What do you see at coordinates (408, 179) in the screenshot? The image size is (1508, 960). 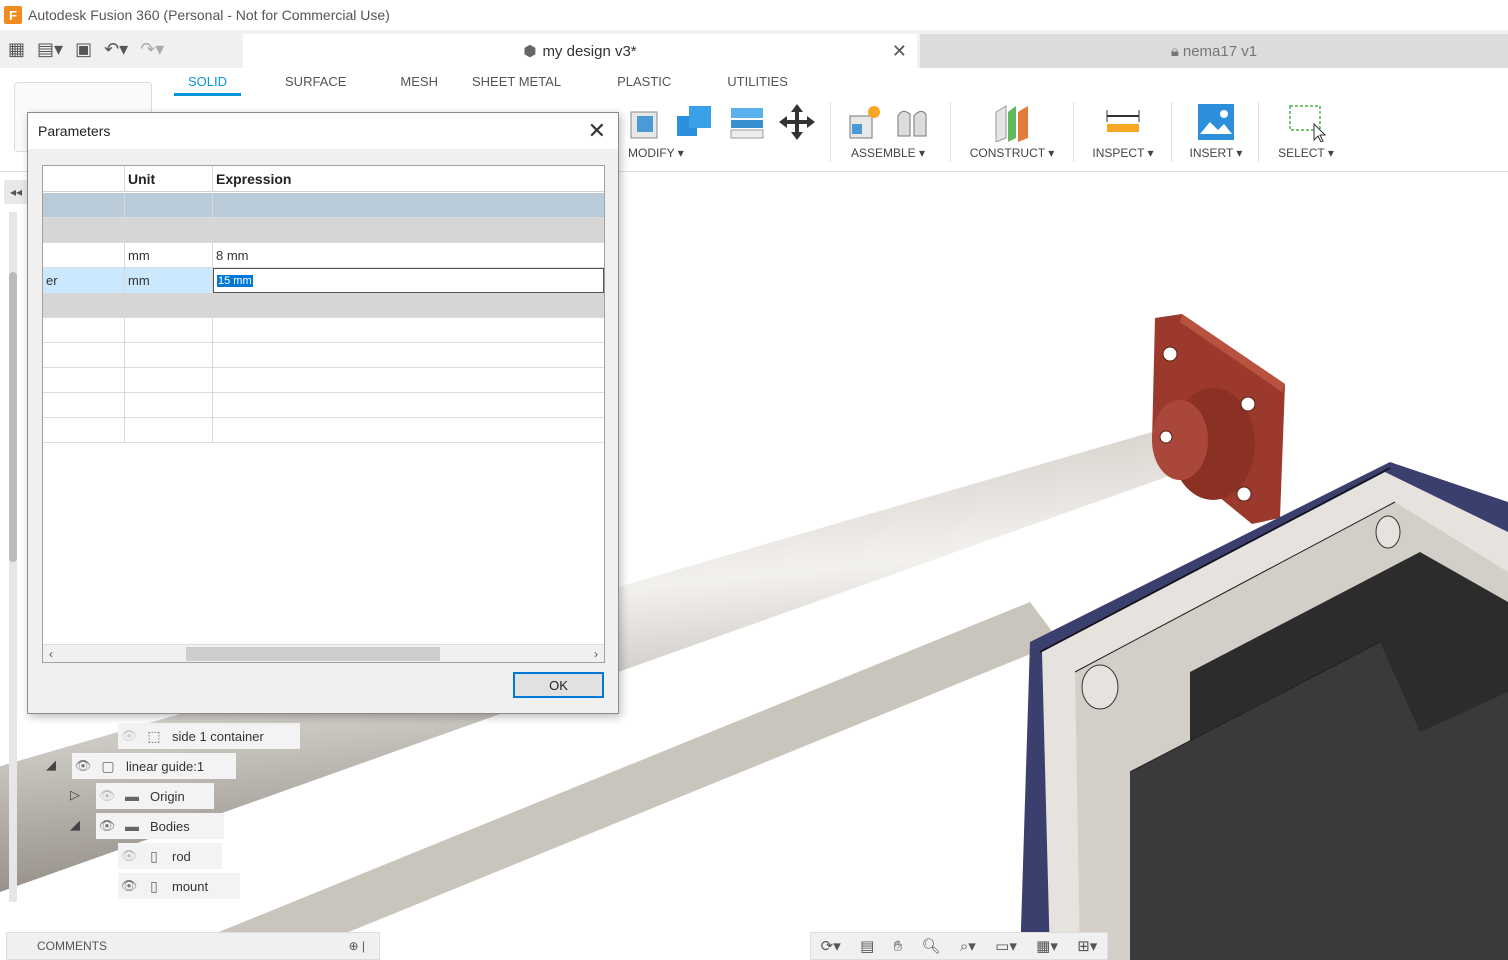 I see `column-header-expression: Expression` at bounding box center [408, 179].